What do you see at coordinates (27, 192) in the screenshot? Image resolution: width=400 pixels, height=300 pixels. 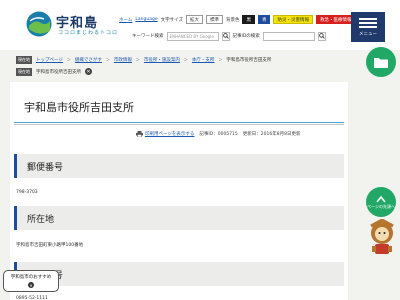 I see `postal-code: 798-3703` at bounding box center [27, 192].